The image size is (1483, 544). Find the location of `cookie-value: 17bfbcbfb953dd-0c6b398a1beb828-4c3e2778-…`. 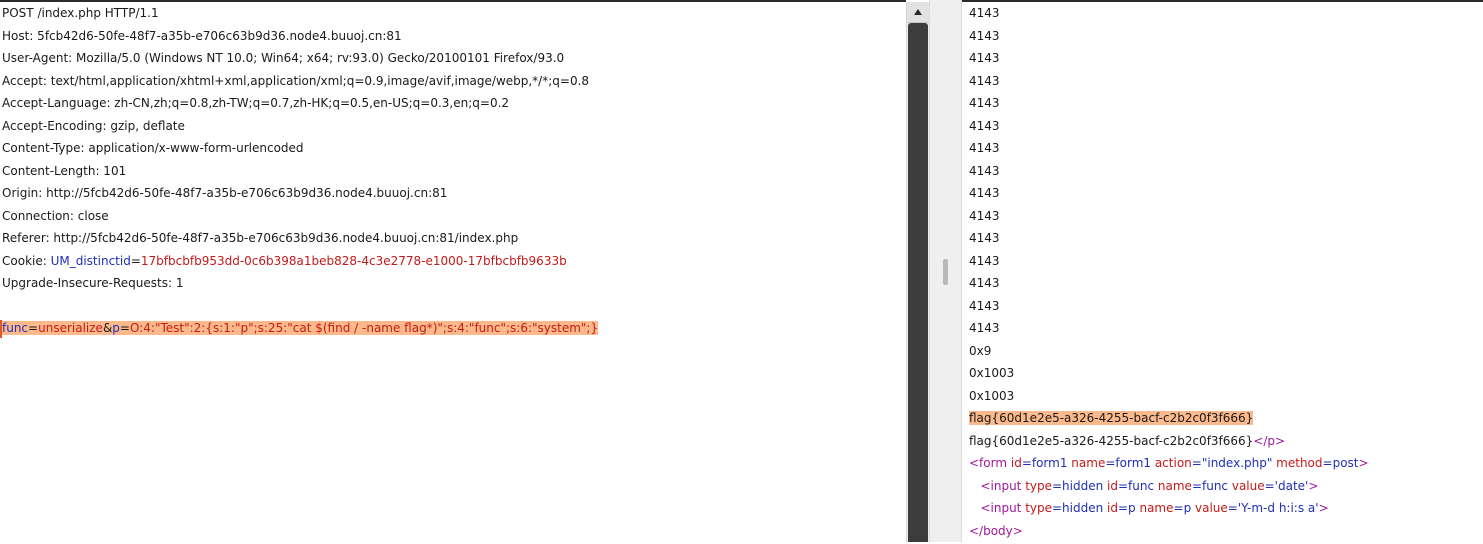

cookie-value: 17bfbcbfb953dd-0c6b398a1beb828-4c3e2778-… is located at coordinates (353, 260).